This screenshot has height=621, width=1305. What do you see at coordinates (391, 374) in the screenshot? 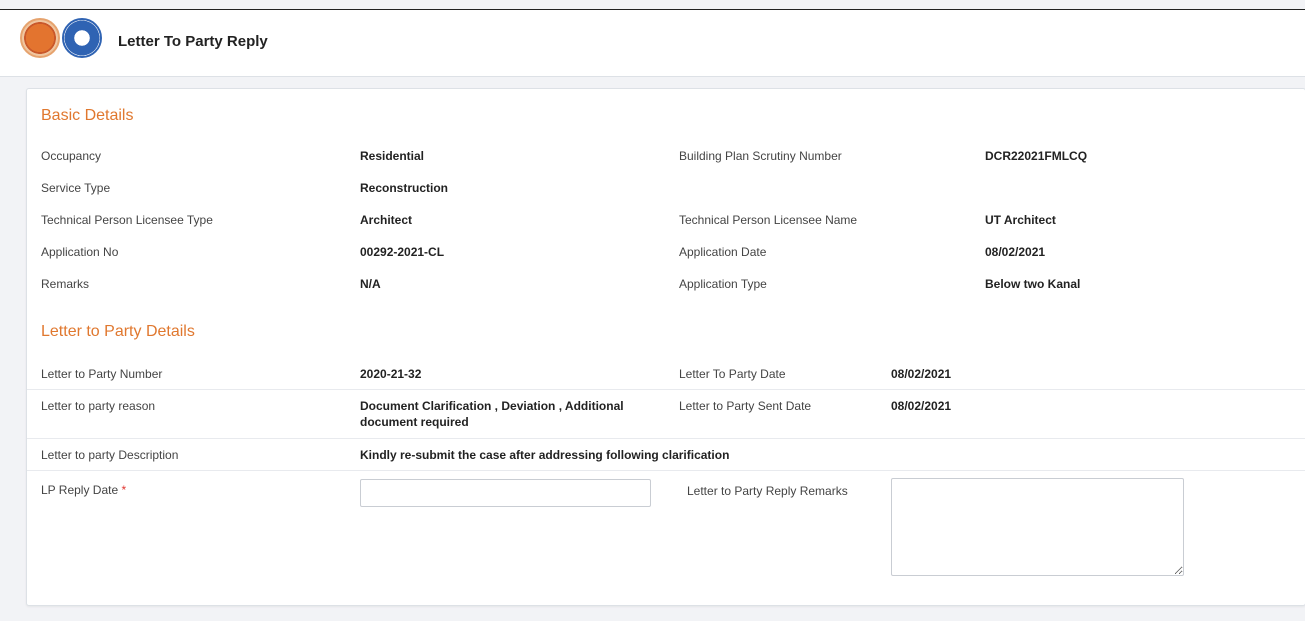
I see `ltp-number-value: 2020-21-32` at bounding box center [391, 374].